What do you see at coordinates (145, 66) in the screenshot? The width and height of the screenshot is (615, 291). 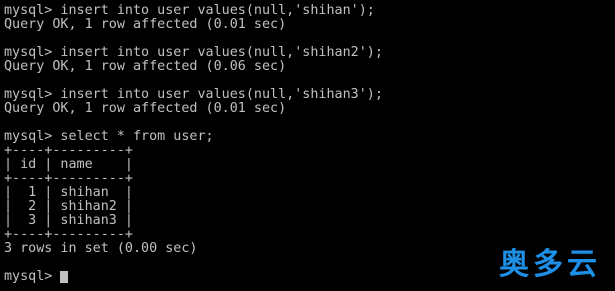 I see `output-line: Query OK, 1 row affected (0.06 sec)` at bounding box center [145, 66].